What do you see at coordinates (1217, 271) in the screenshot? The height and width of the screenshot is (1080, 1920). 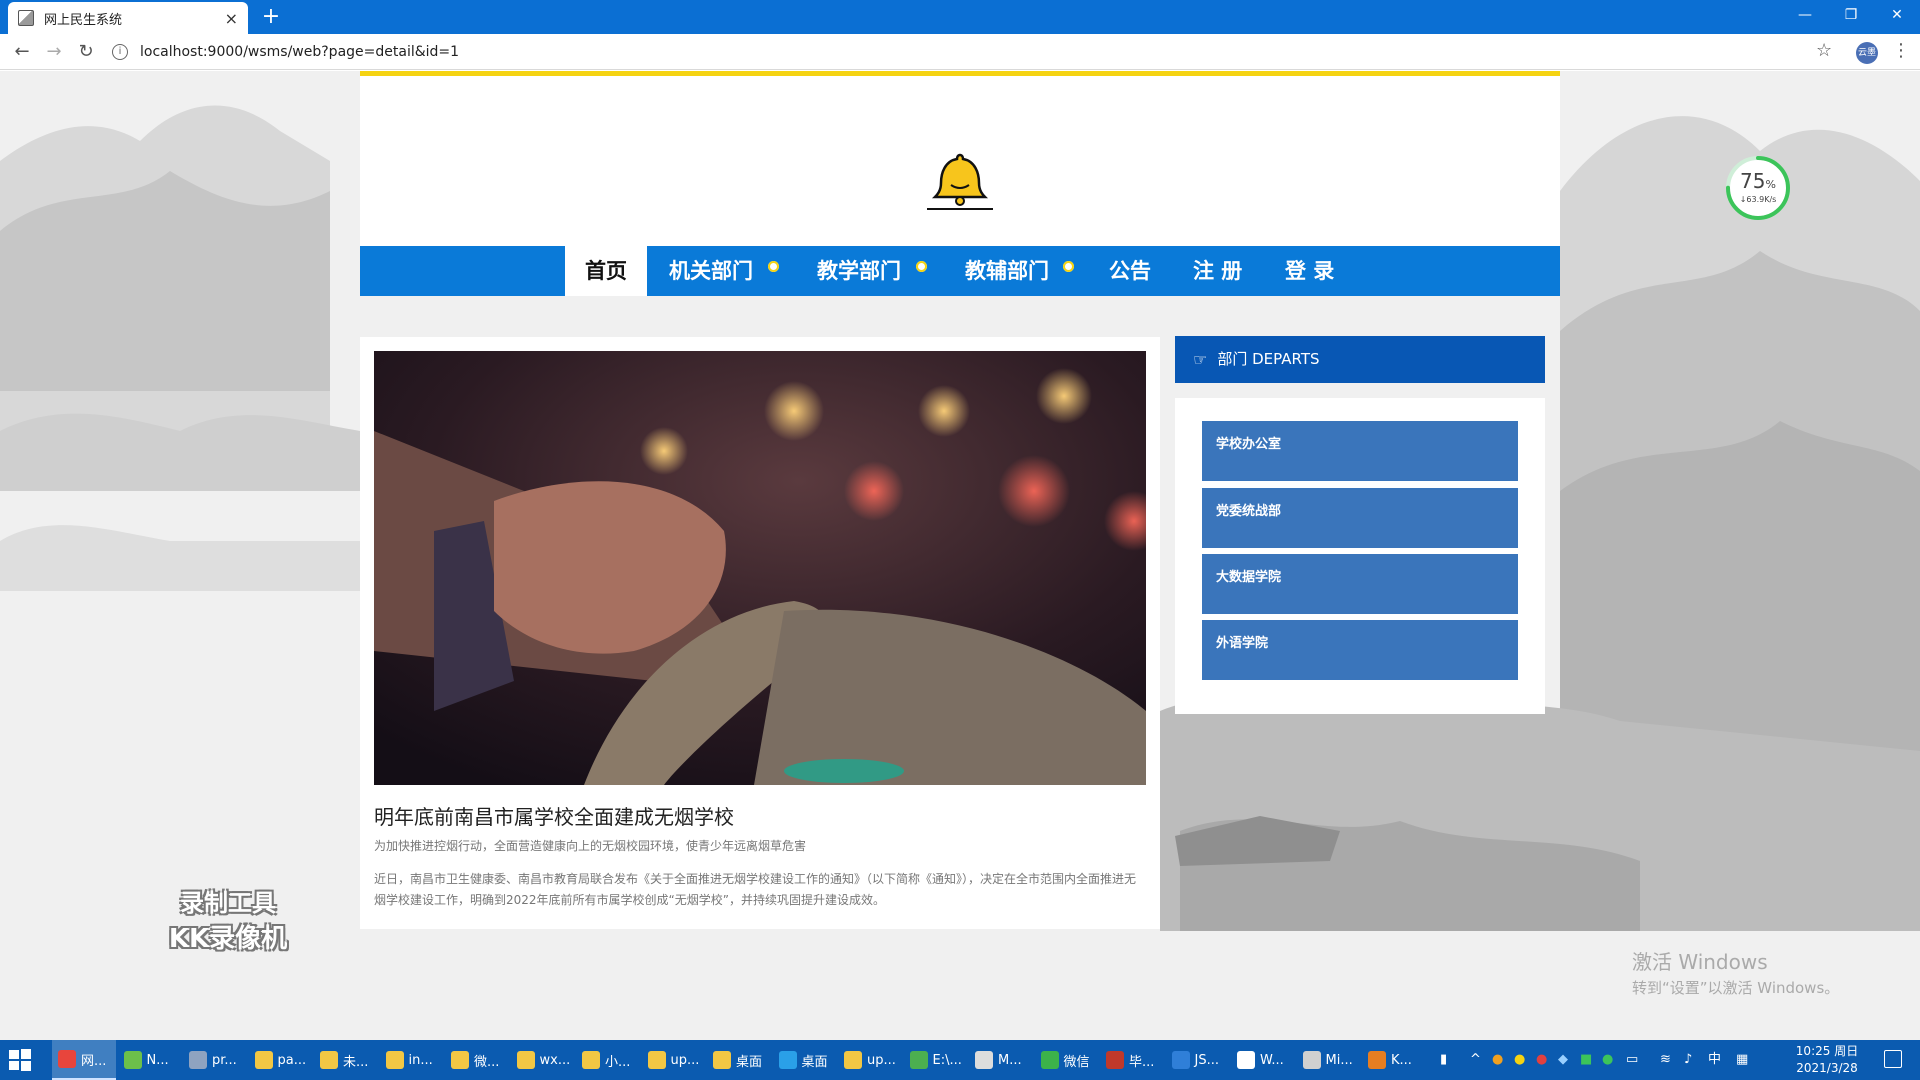 I see `nav-item-register: 注 册` at bounding box center [1217, 271].